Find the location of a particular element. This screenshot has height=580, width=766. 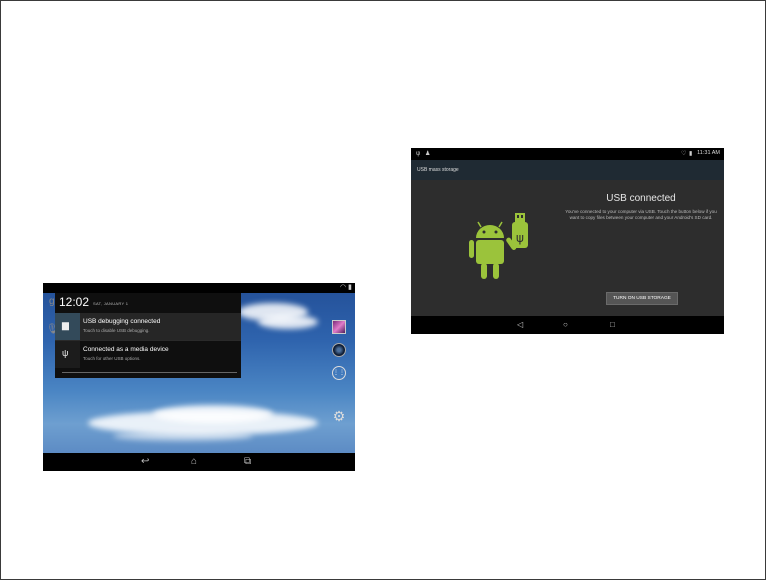

settings-gear-icon: ⚙ is located at coordinates (339, 416).